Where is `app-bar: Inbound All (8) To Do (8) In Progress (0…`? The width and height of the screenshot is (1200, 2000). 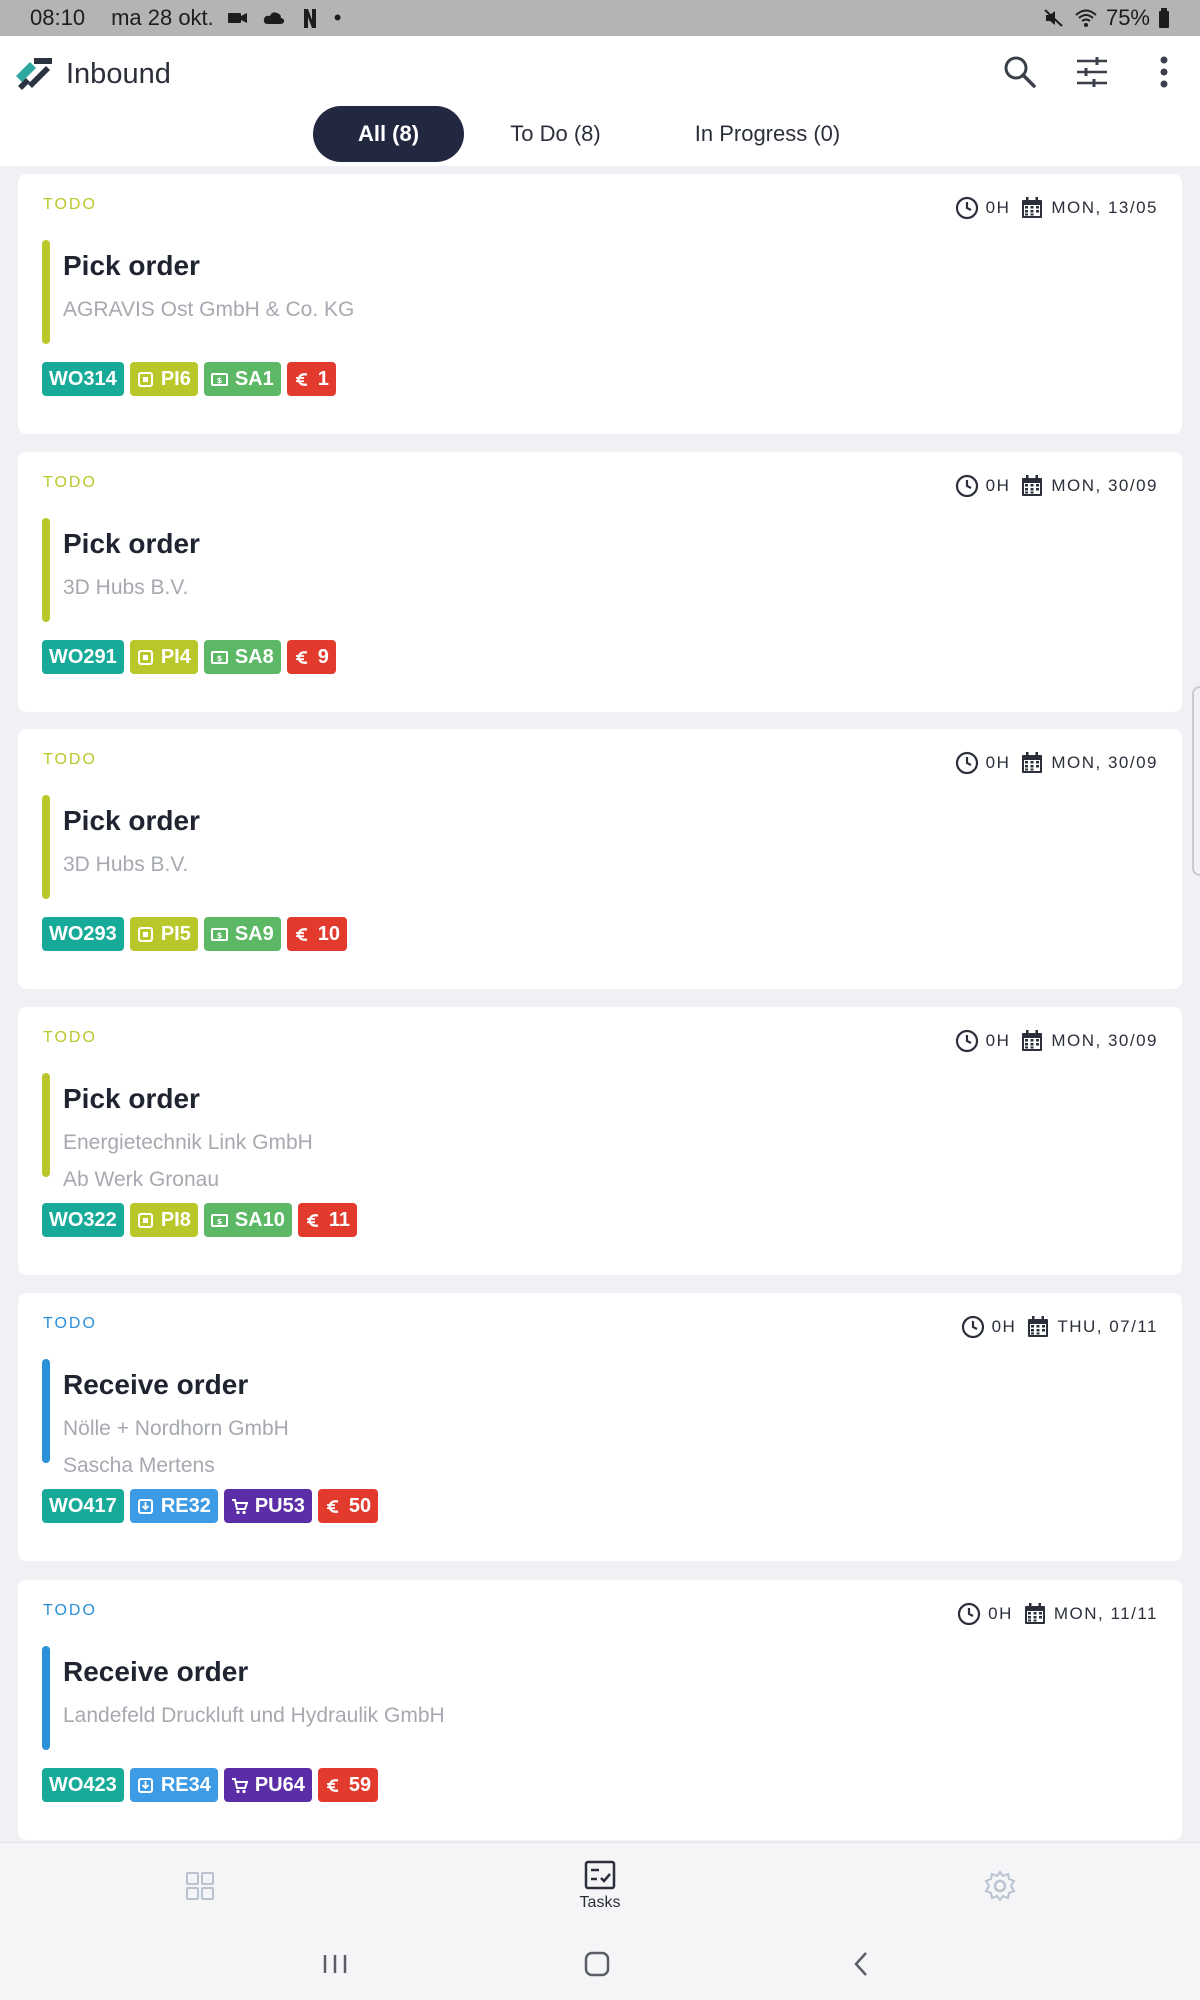 app-bar: Inbound All (8) To Do (8) In Progress (0… is located at coordinates (600, 101).